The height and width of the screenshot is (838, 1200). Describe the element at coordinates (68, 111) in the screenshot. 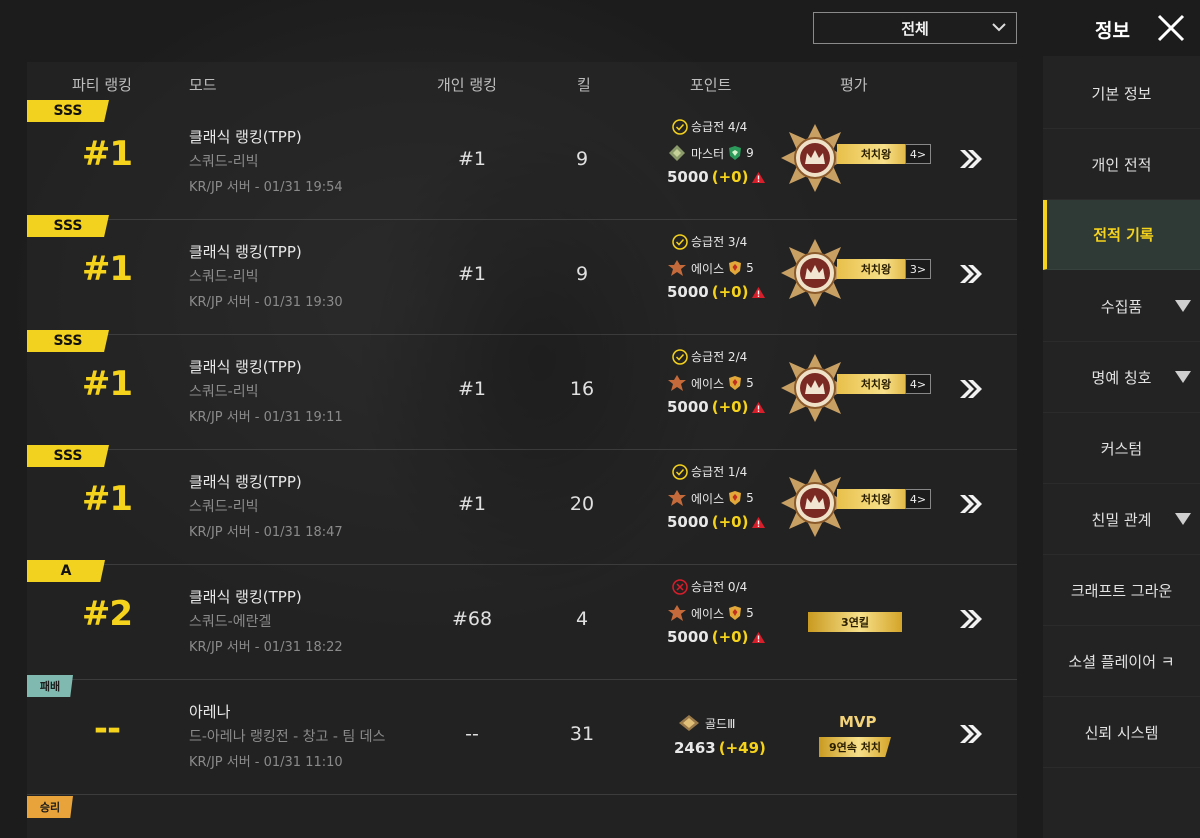

I see `party-grade-tag: SSS` at that location.